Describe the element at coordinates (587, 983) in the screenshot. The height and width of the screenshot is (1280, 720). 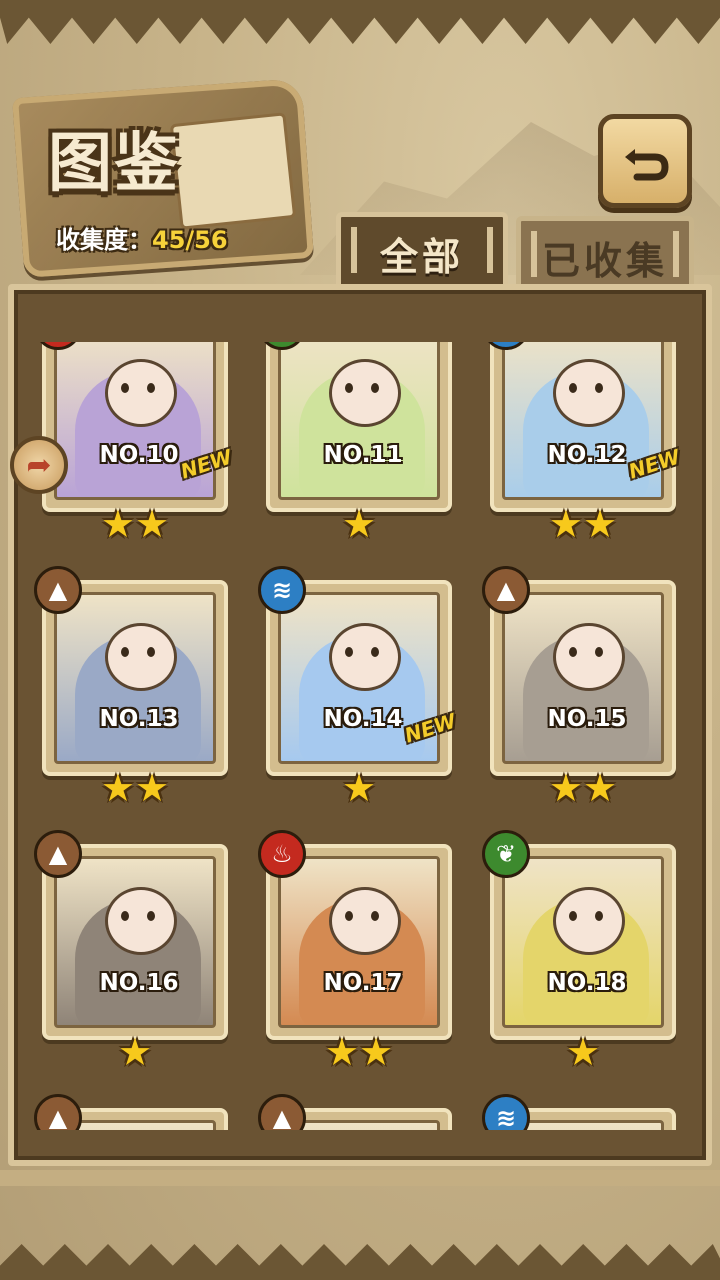
I see `card-number: NO.18` at that location.